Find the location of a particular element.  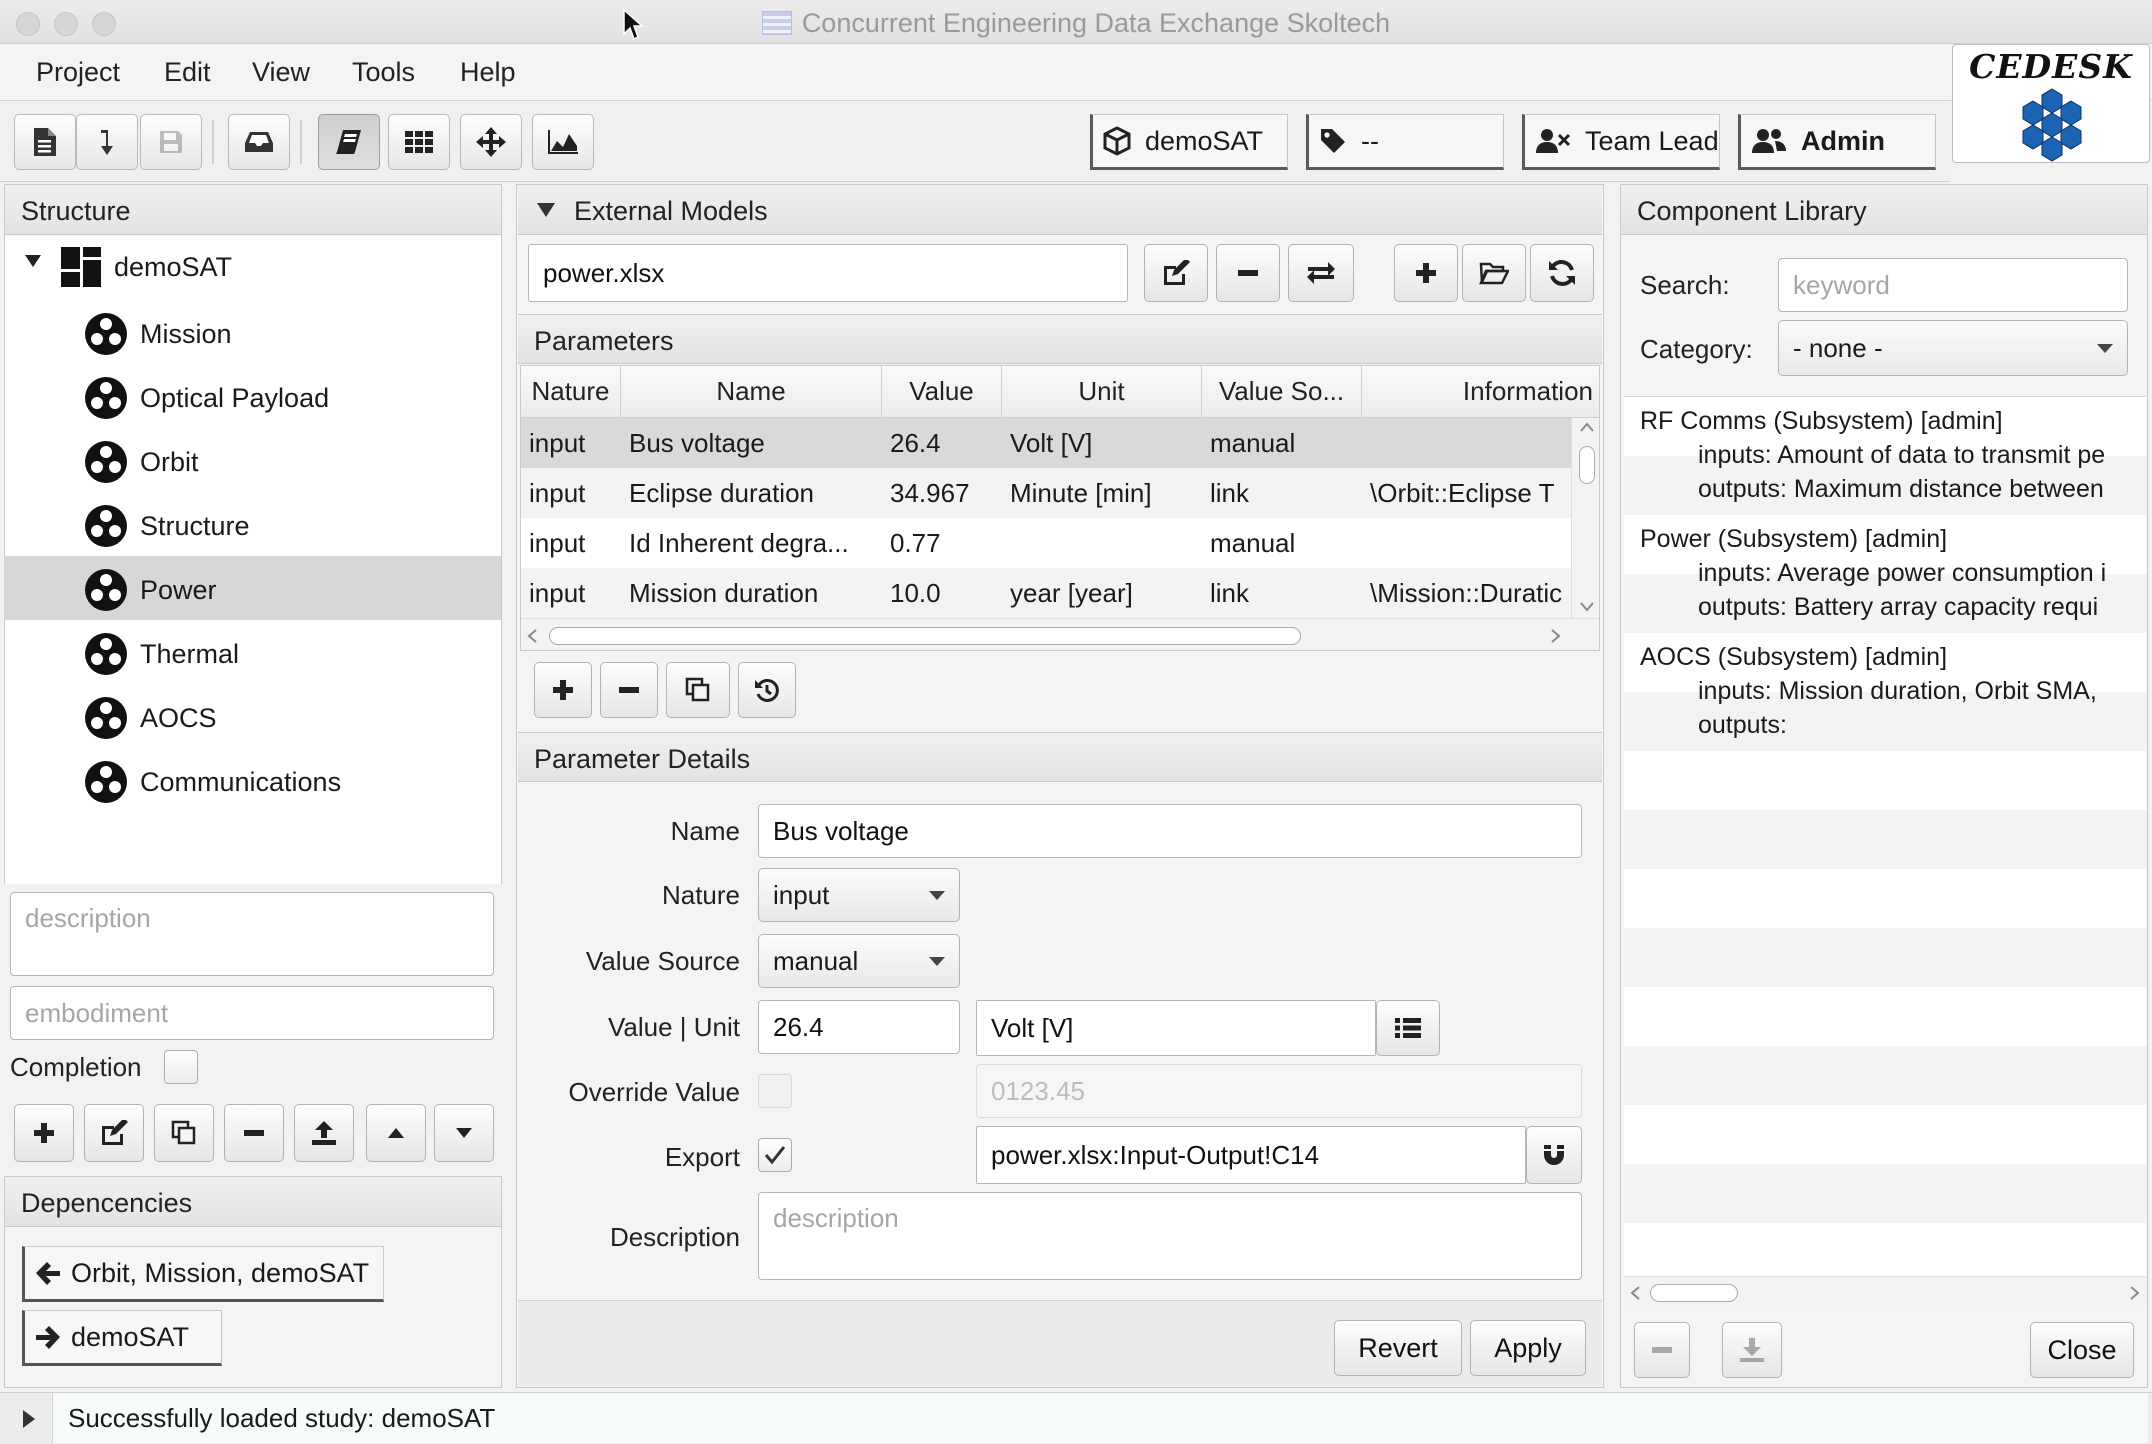

tree-node-aocs: AOCS is located at coordinates (150, 718).